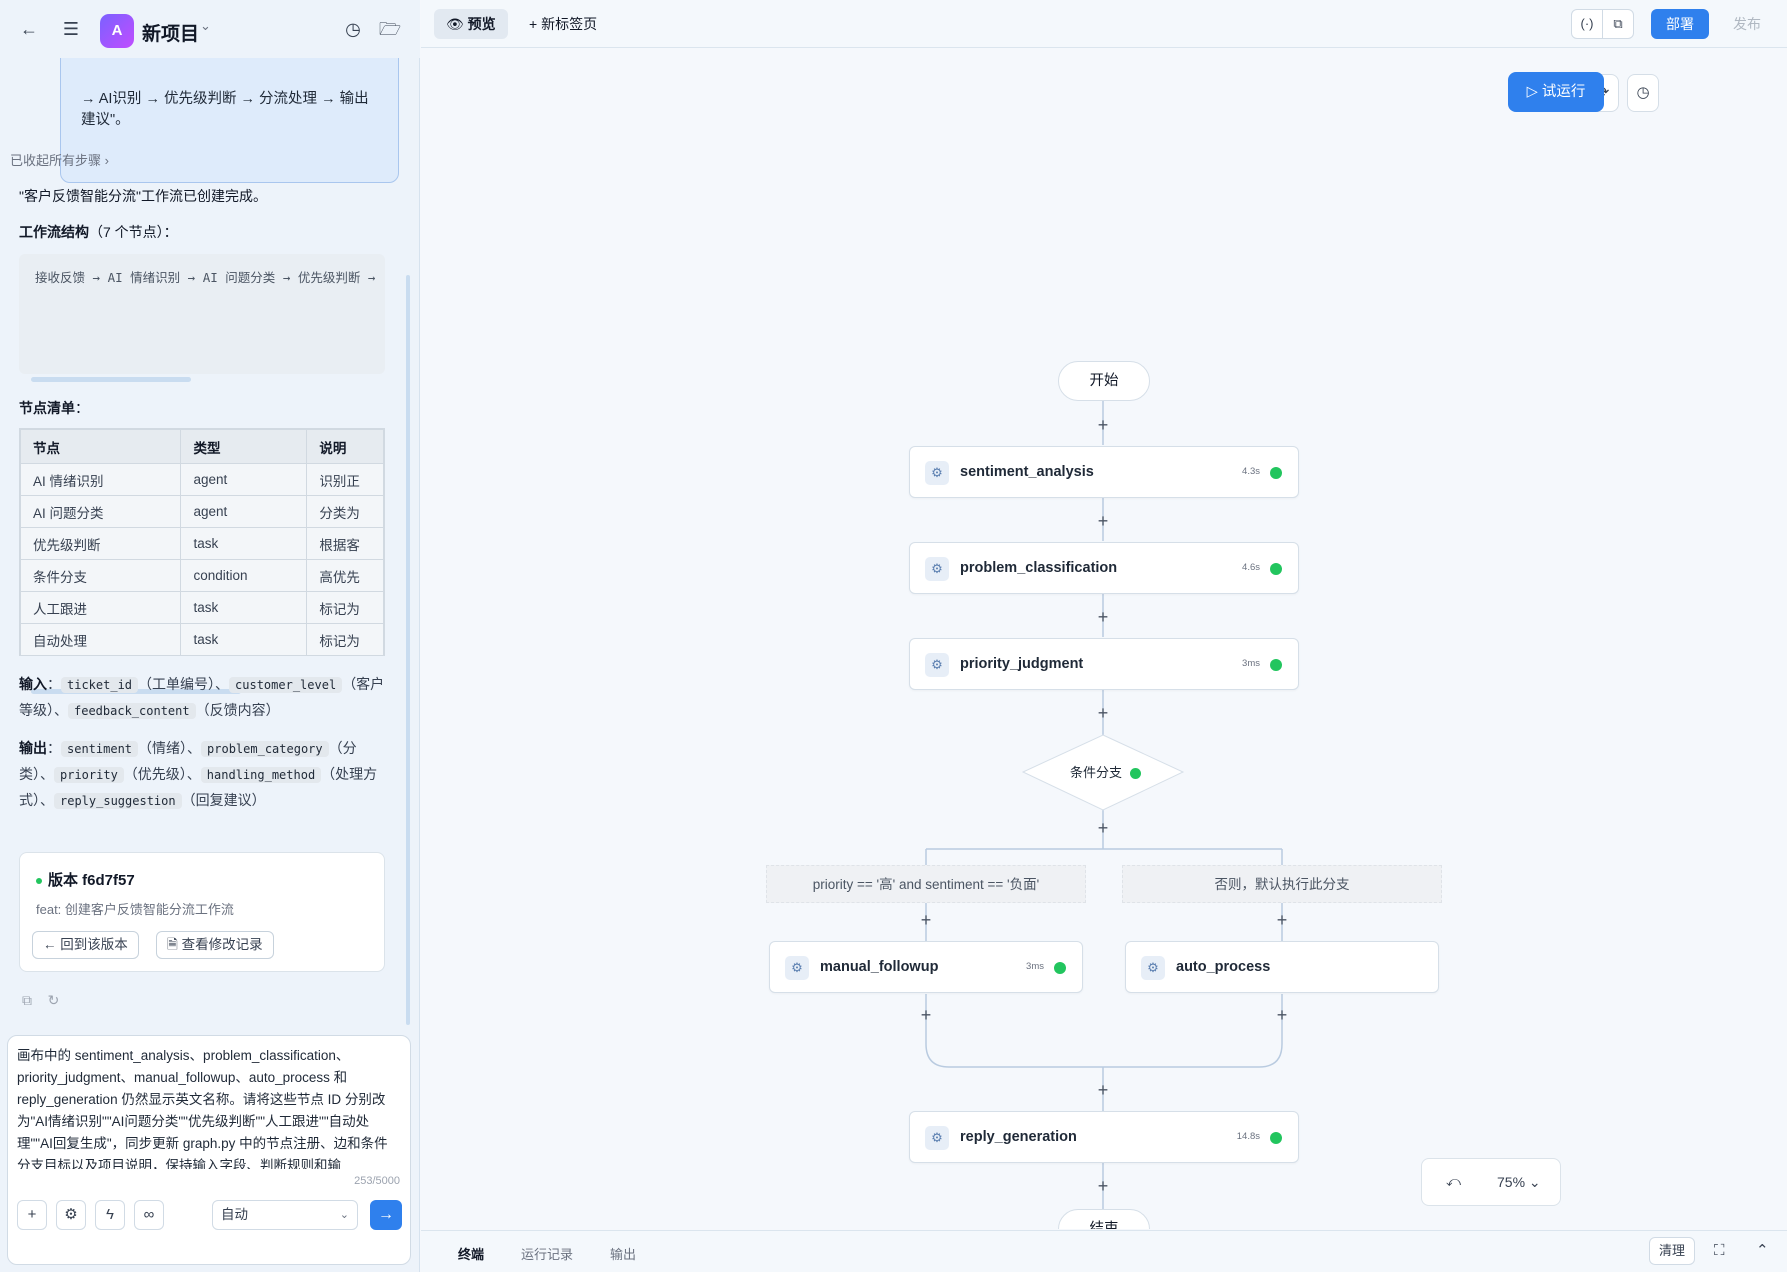 This screenshot has width=1787, height=1272. Describe the element at coordinates (926, 884) in the screenshot. I see `branch-condition-label: priority == '高' and sentiment == '负面'` at that location.